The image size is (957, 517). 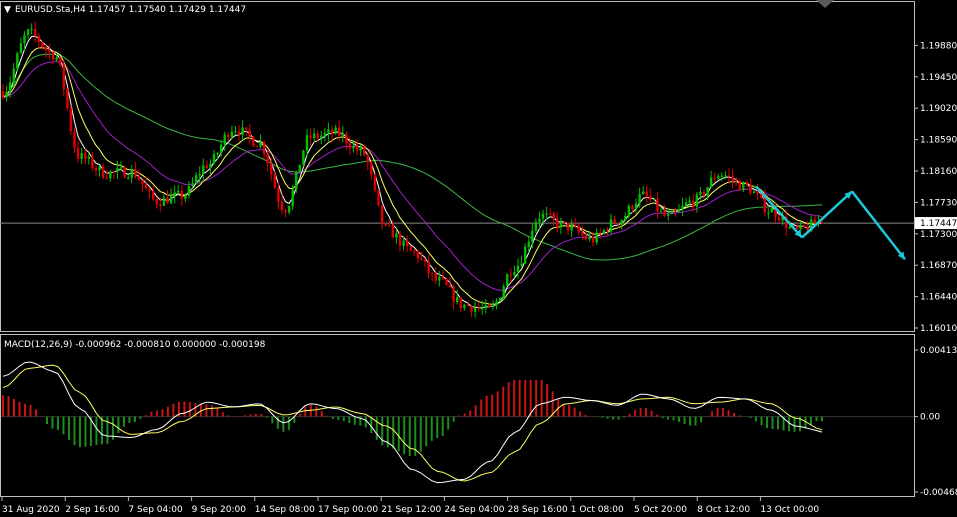 What do you see at coordinates (7, 10) in the screenshot?
I see `collapse-icon: ▼` at bounding box center [7, 10].